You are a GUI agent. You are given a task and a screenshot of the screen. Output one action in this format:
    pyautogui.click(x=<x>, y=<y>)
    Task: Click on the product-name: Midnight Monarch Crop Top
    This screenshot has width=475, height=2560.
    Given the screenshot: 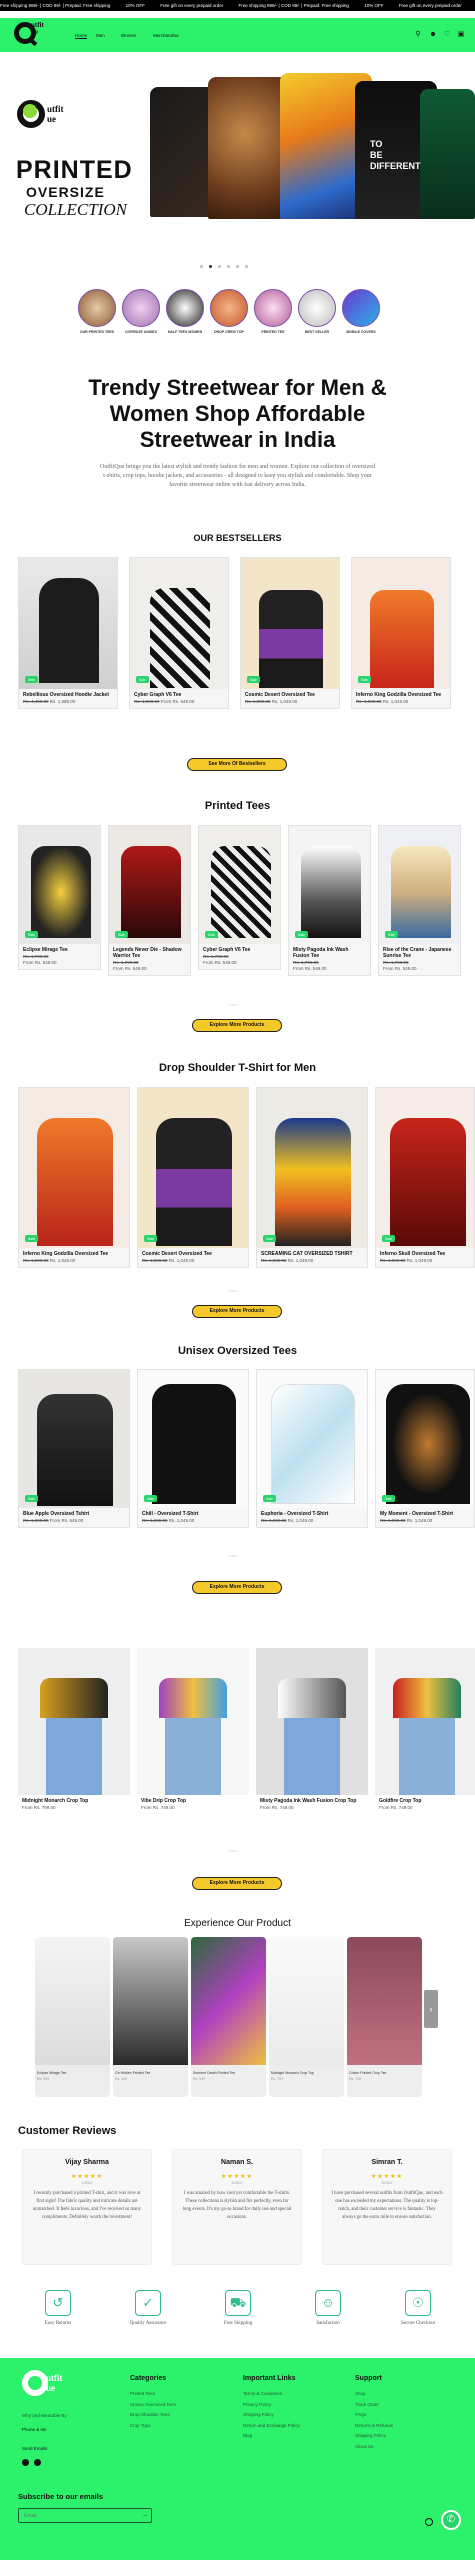 What is the action you would take?
    pyautogui.click(x=74, y=1800)
    